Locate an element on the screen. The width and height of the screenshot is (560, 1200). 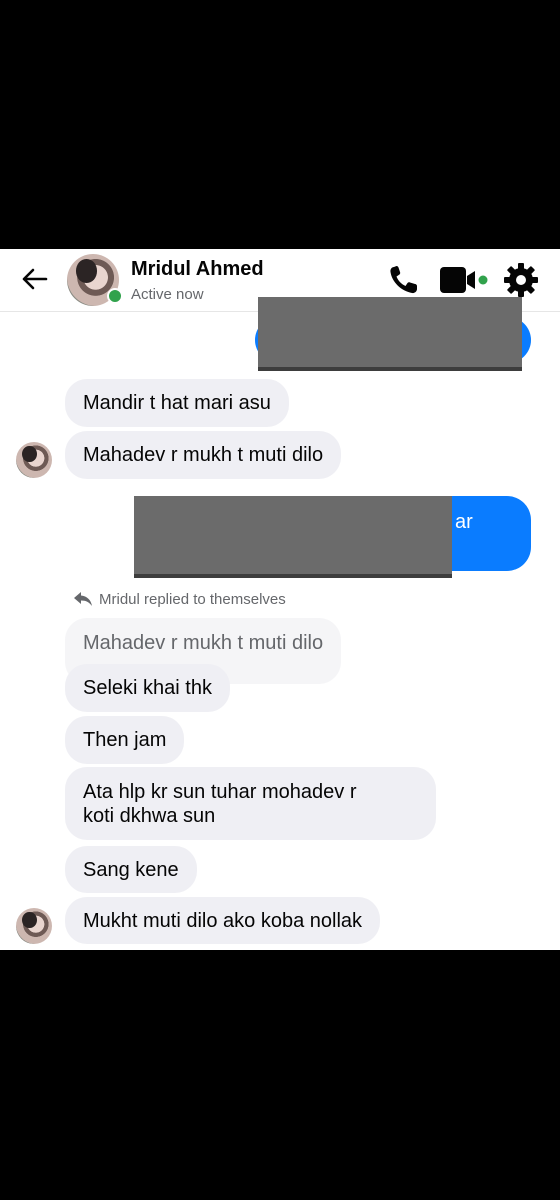
back-arrow-icon is located at coordinates (34, 279).